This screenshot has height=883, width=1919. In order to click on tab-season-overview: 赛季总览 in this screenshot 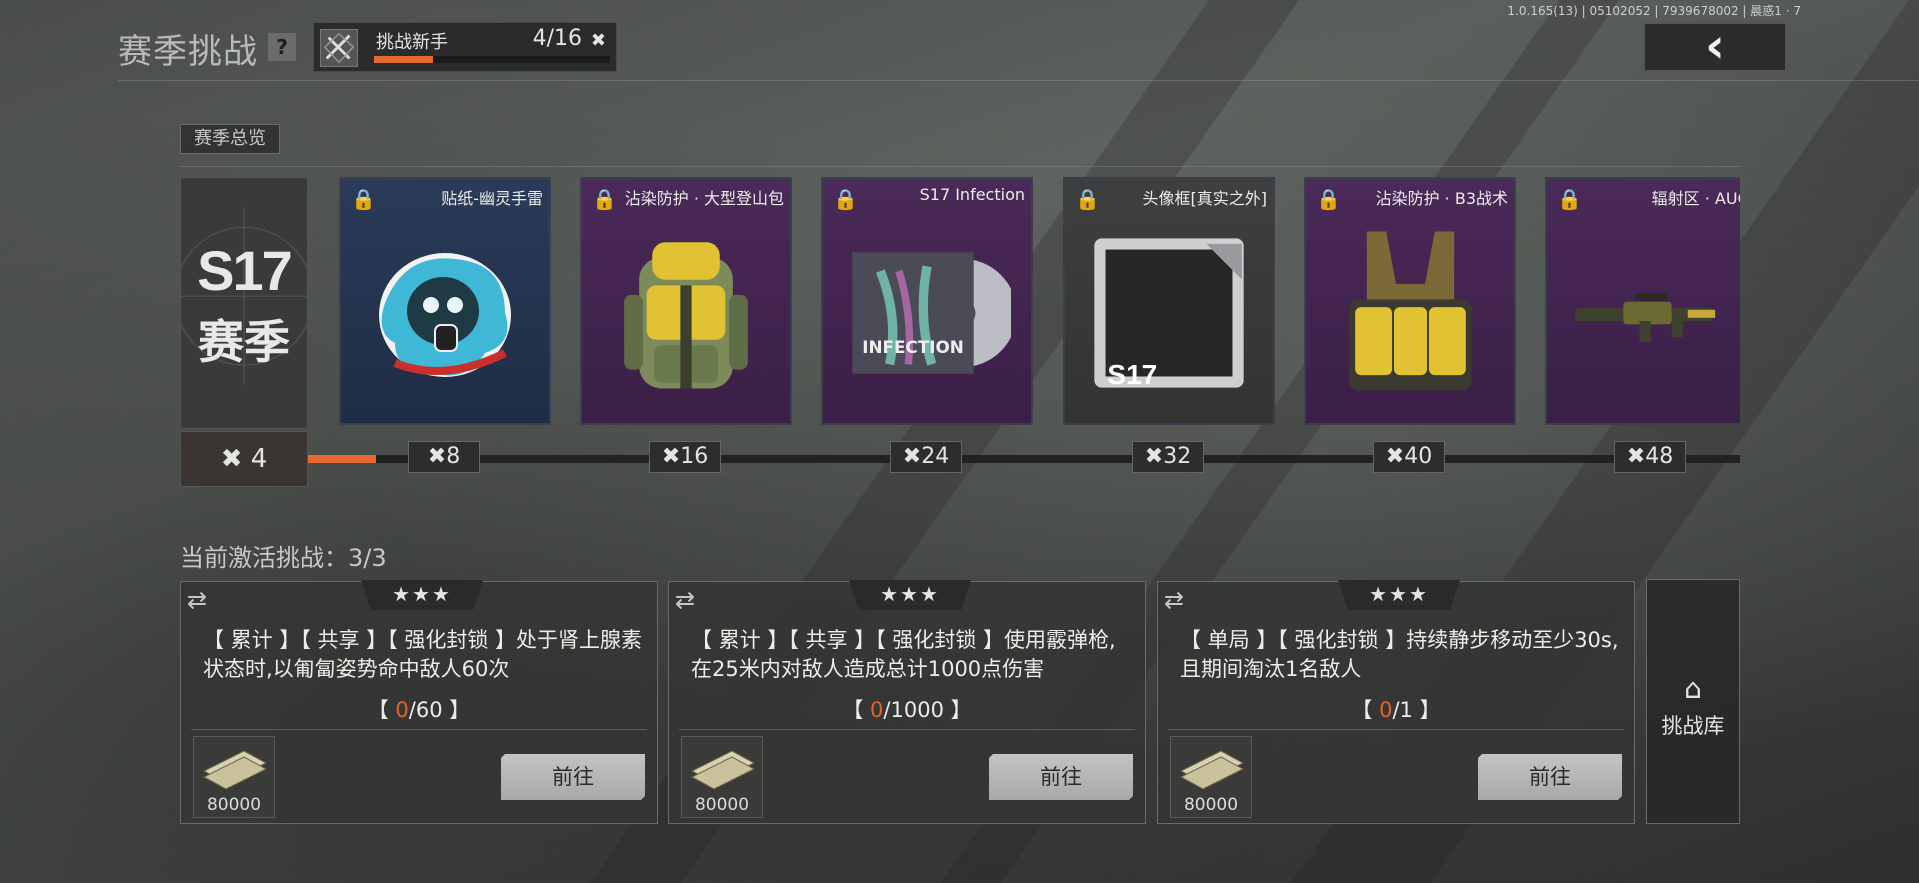, I will do `click(230, 139)`.